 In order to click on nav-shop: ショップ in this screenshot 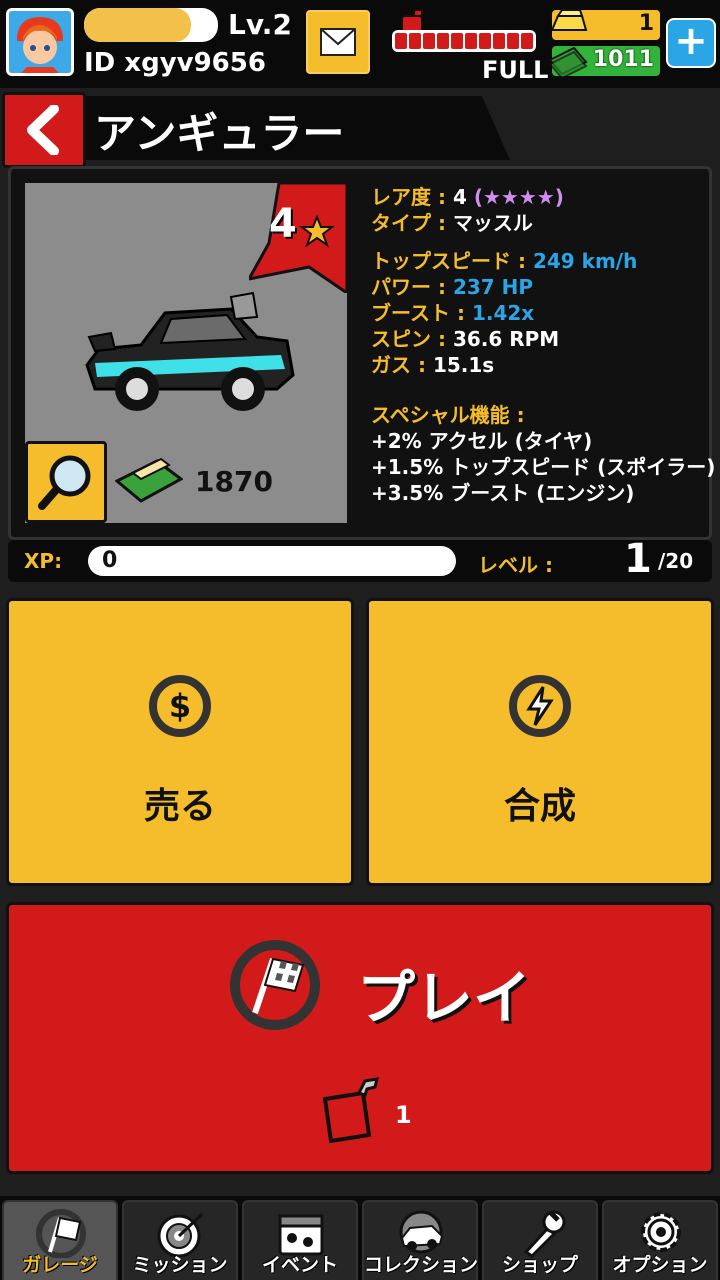, I will do `click(540, 1240)`.